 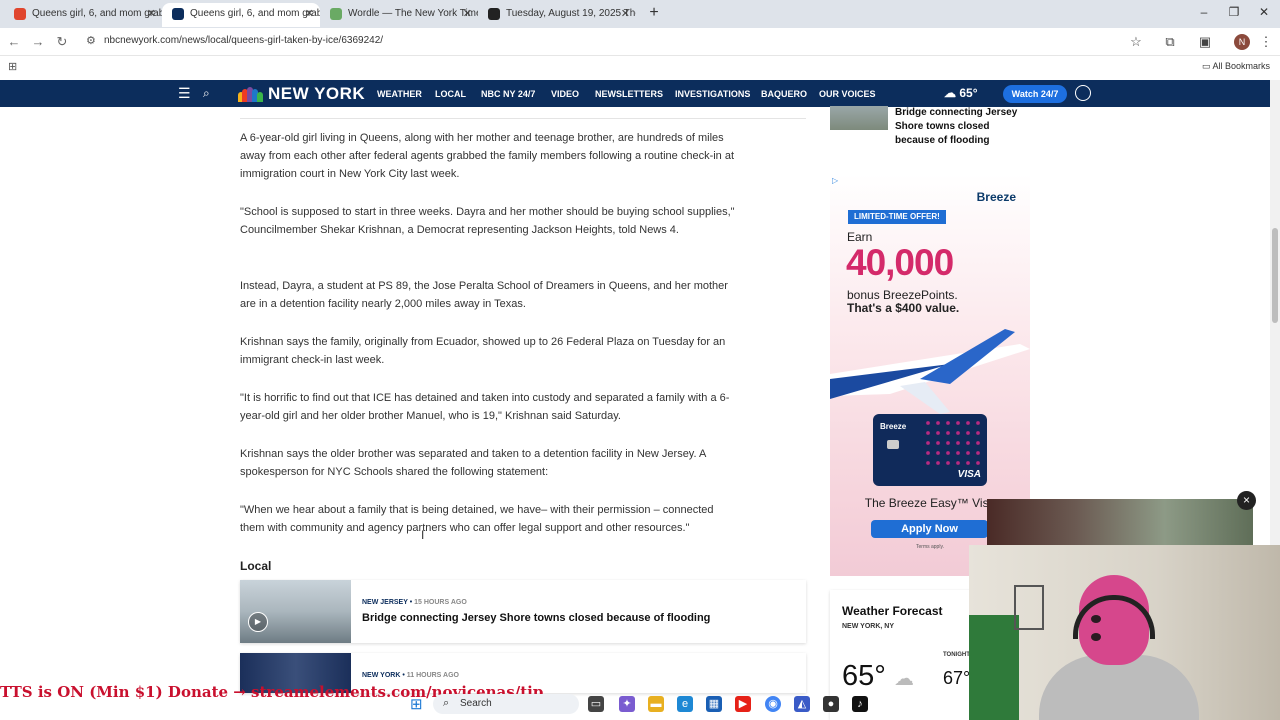 I want to click on tiktok-icon: ♪, so click(x=860, y=704).